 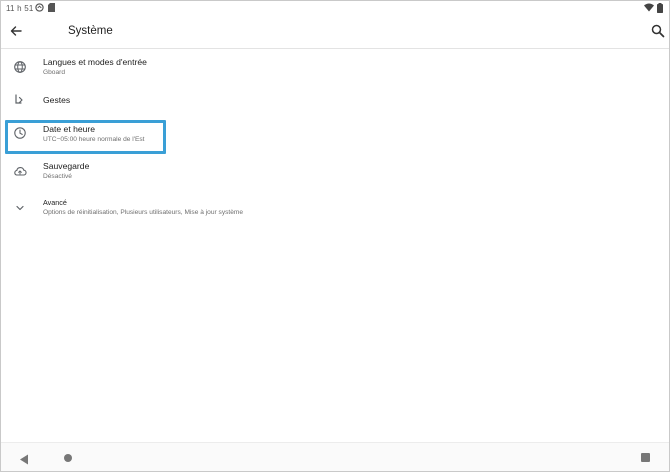 What do you see at coordinates (20, 100) in the screenshot?
I see `gesture-icon` at bounding box center [20, 100].